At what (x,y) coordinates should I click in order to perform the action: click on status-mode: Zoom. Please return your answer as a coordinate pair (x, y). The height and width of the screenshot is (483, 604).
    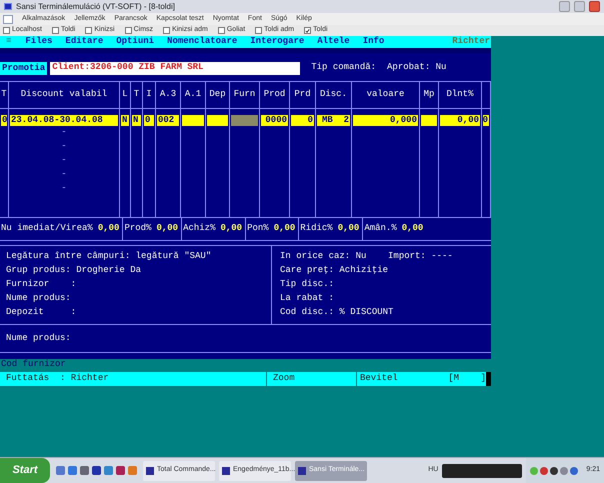
    Looking at the image, I should click on (312, 379).